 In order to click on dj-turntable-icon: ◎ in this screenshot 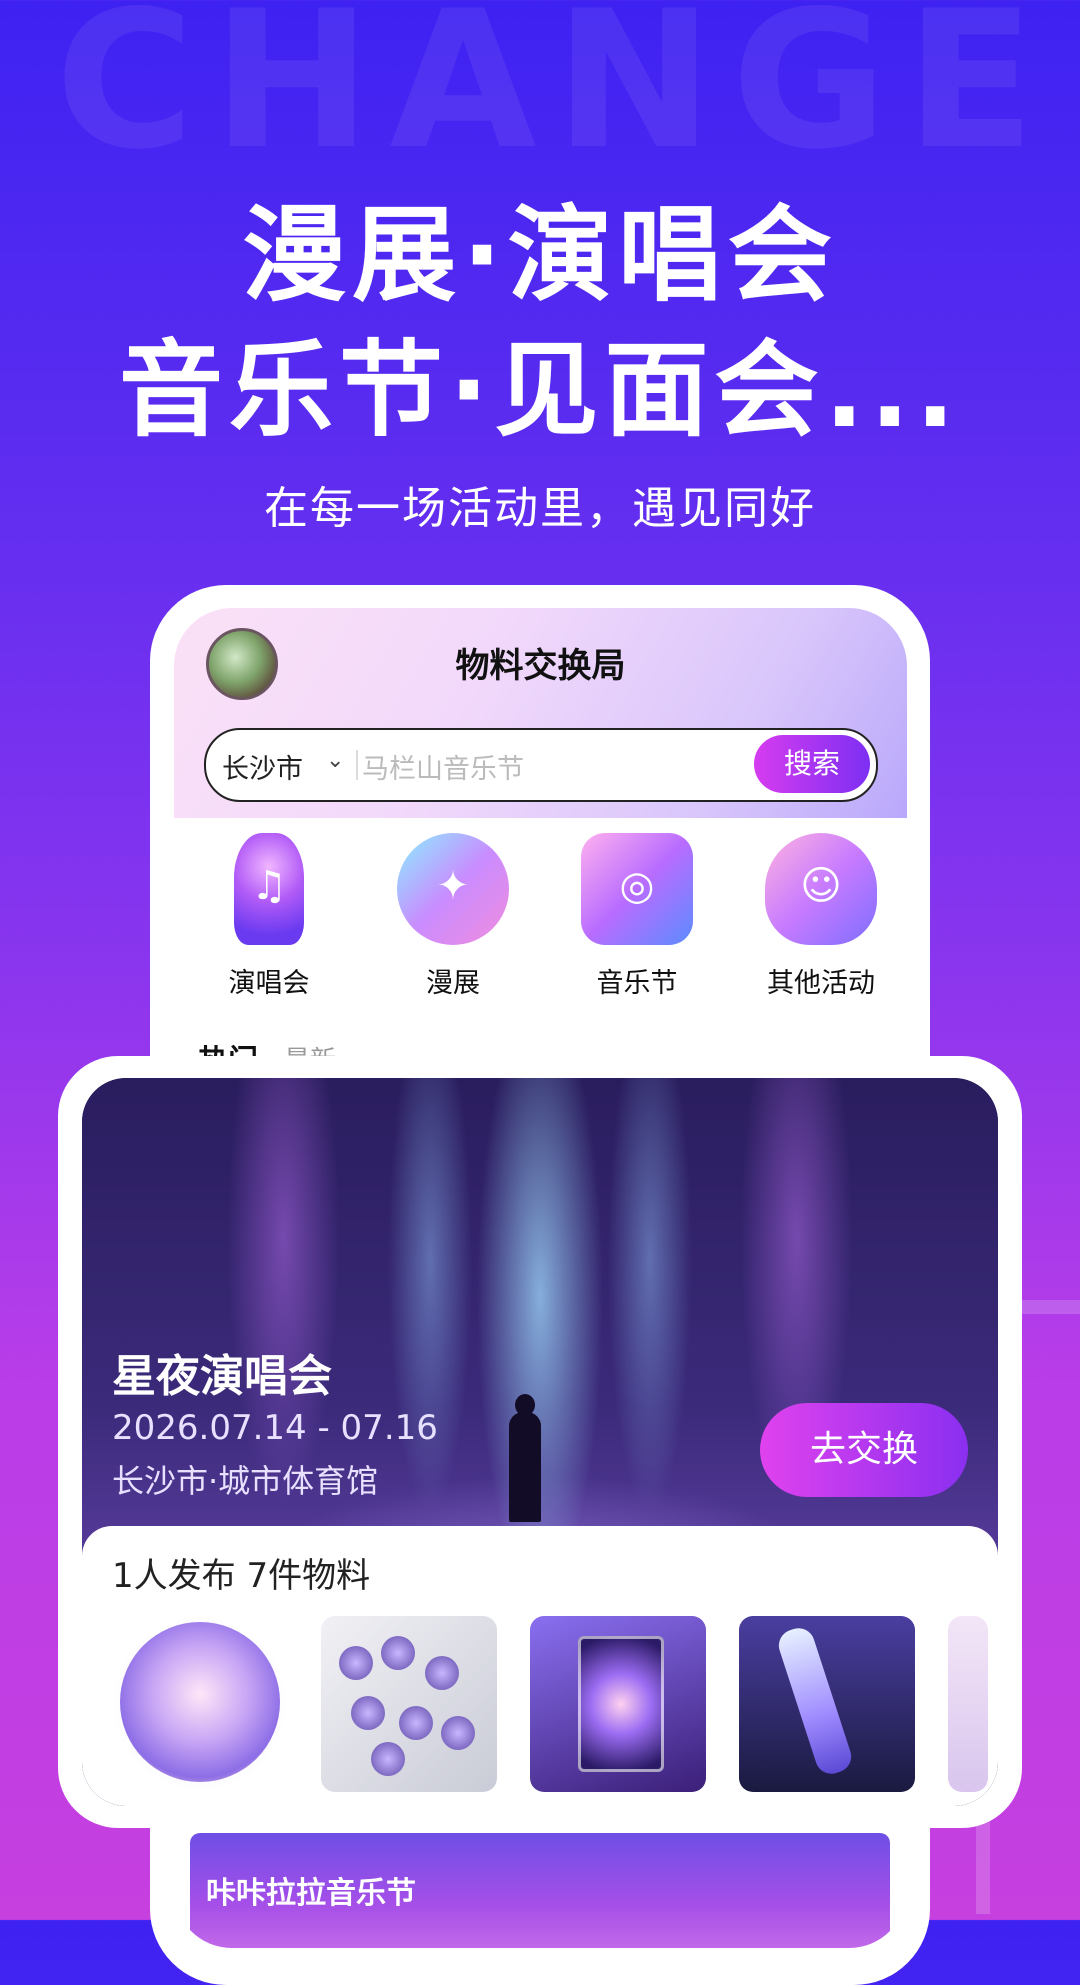, I will do `click(637, 889)`.